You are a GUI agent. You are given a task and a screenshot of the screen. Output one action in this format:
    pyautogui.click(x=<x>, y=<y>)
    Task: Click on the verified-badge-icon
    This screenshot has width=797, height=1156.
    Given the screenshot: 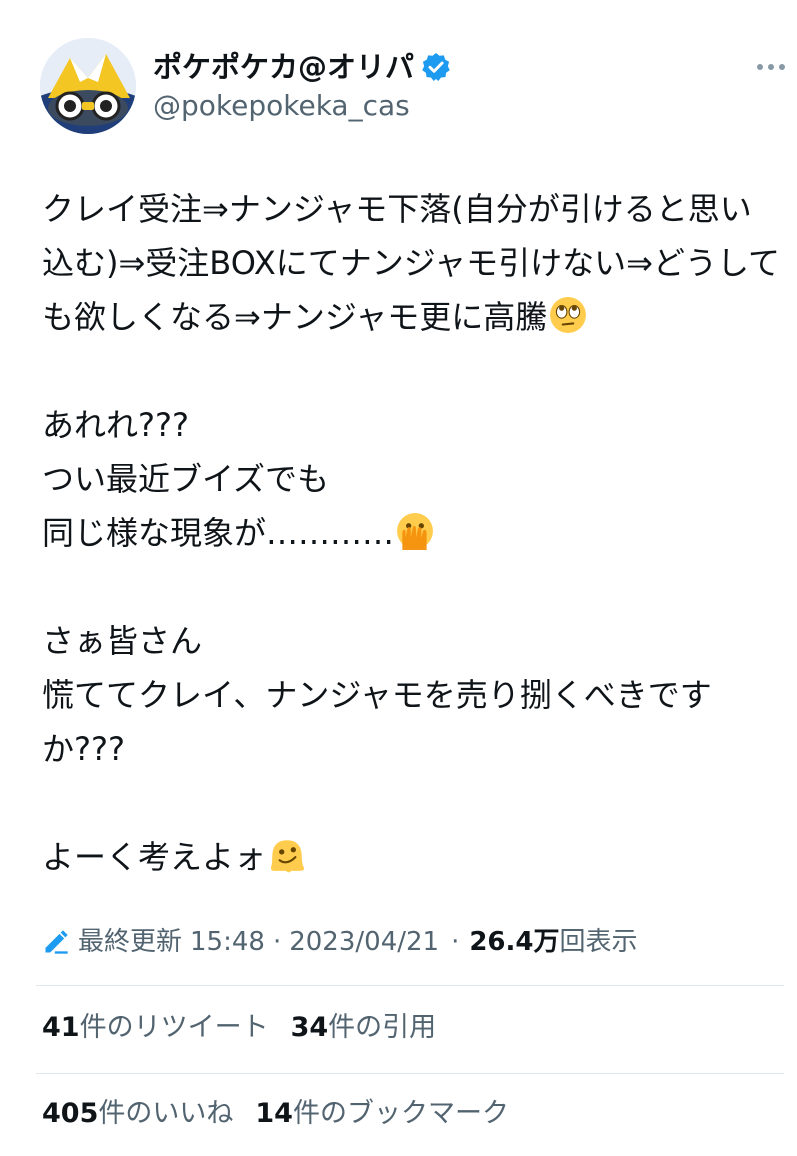 What is the action you would take?
    pyautogui.click(x=436, y=67)
    